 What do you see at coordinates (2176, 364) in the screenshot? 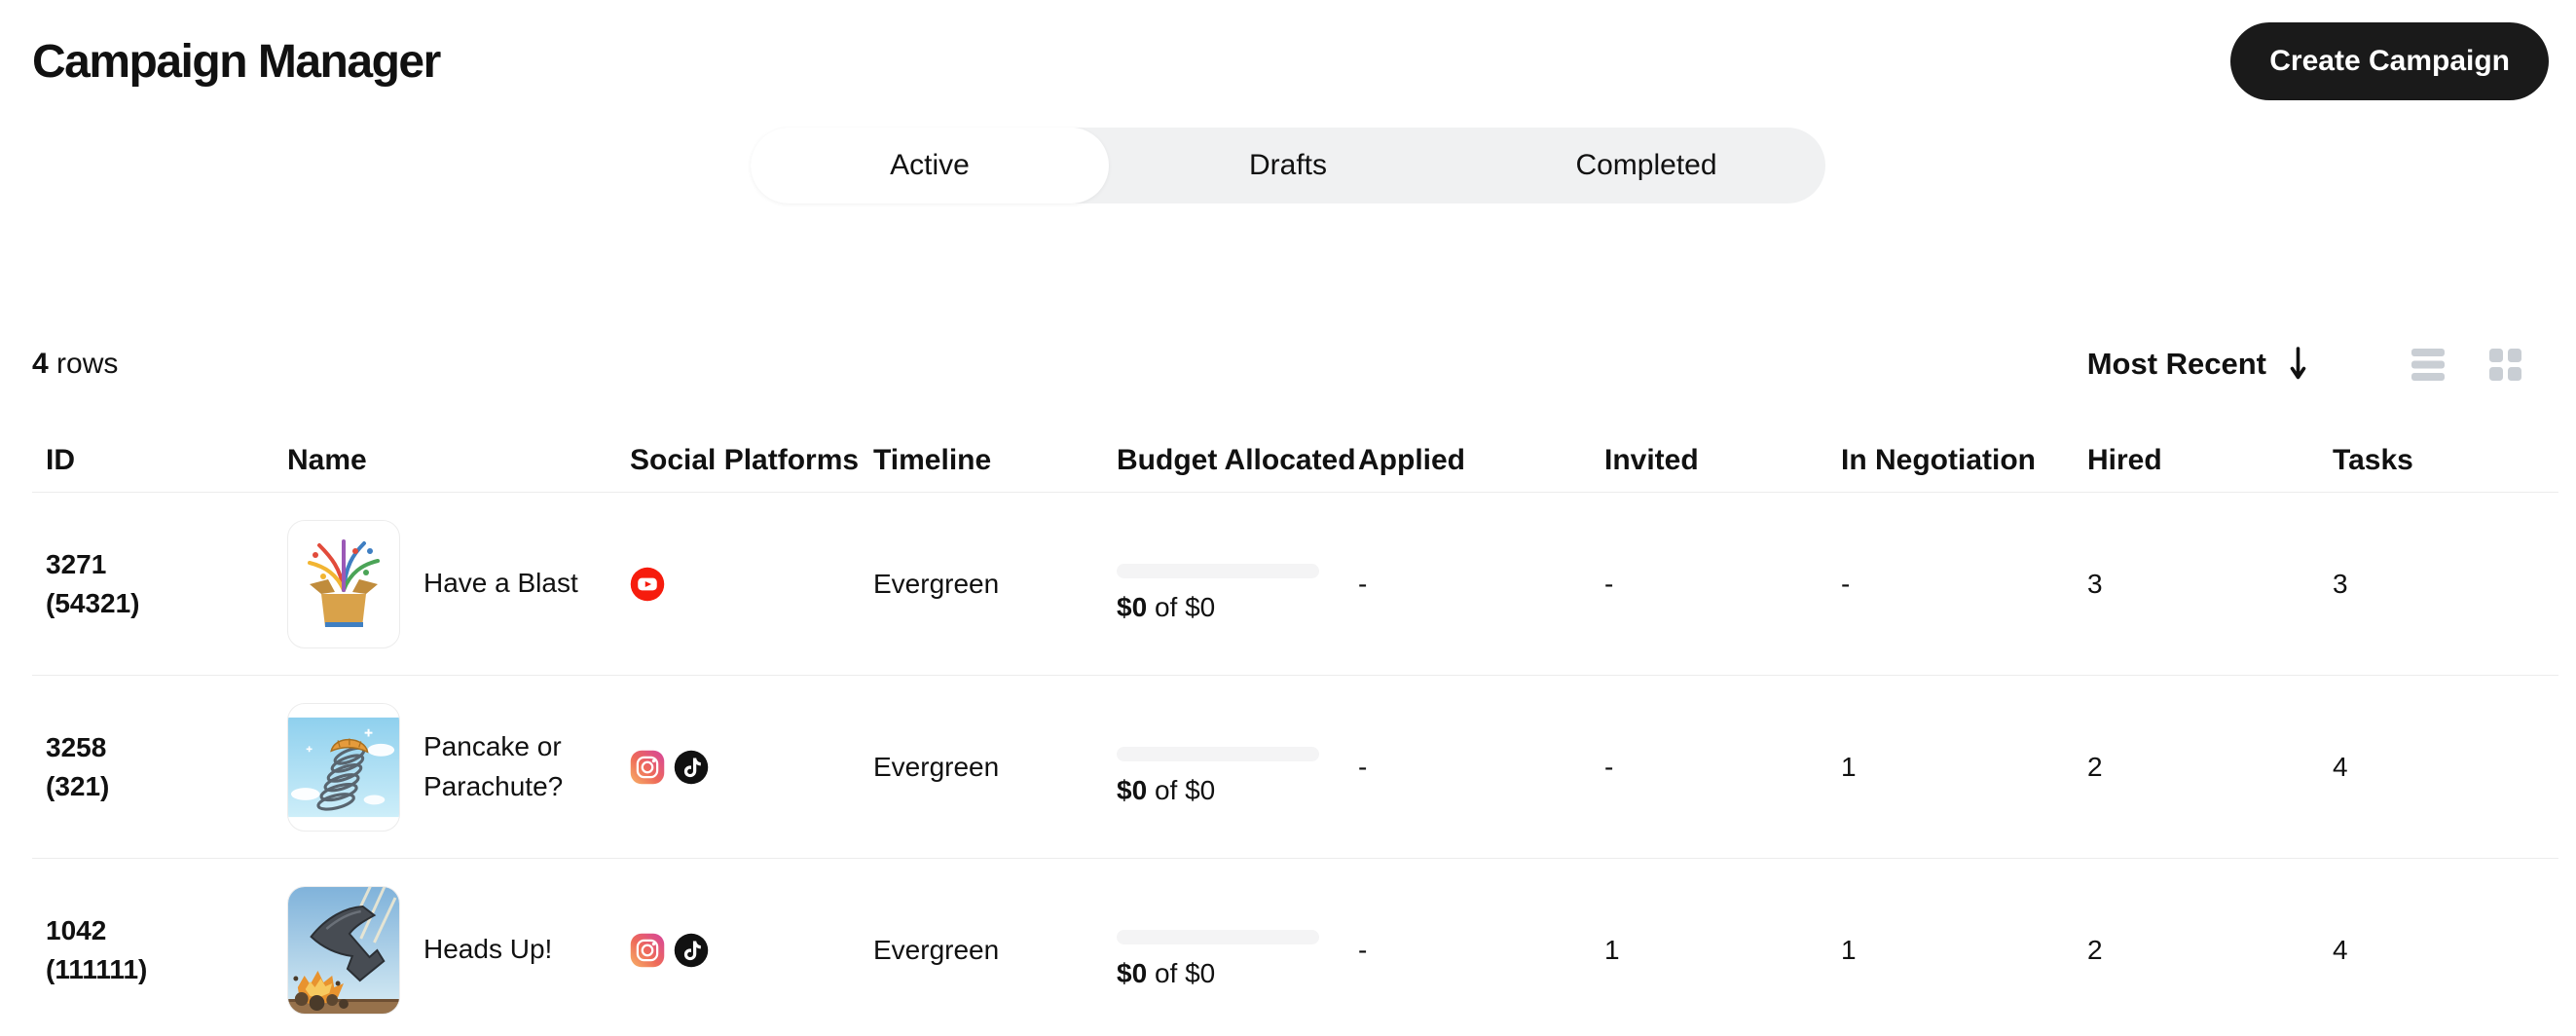
I see `sort-label: Most Recent` at bounding box center [2176, 364].